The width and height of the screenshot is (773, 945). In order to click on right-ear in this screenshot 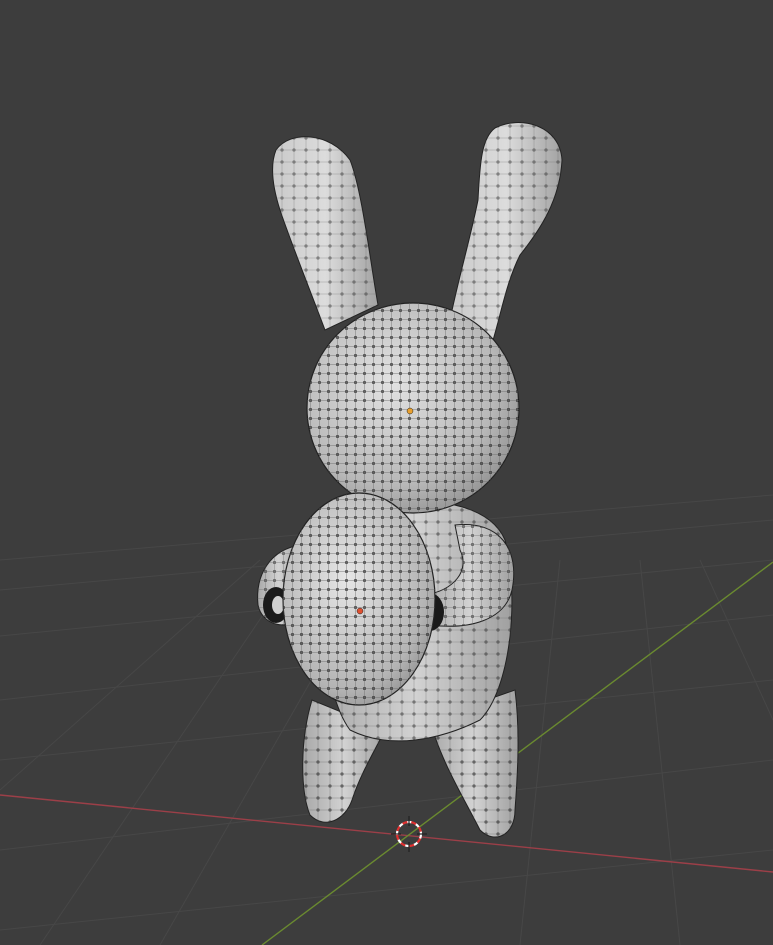, I will do `click(506, 236)`.